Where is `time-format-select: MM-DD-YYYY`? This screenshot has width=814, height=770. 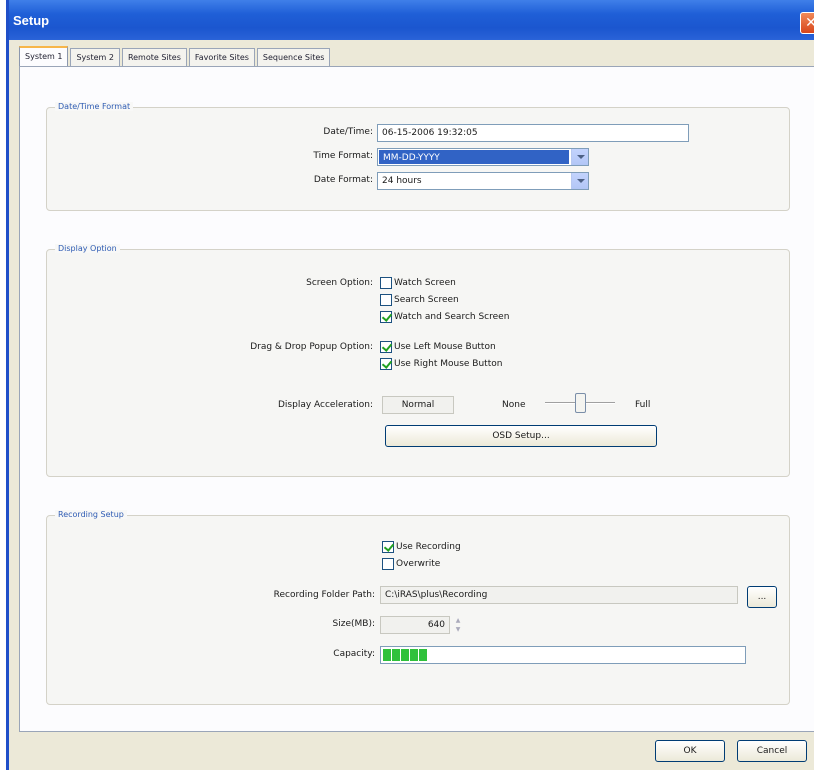 time-format-select: MM-DD-YYYY is located at coordinates (483, 157).